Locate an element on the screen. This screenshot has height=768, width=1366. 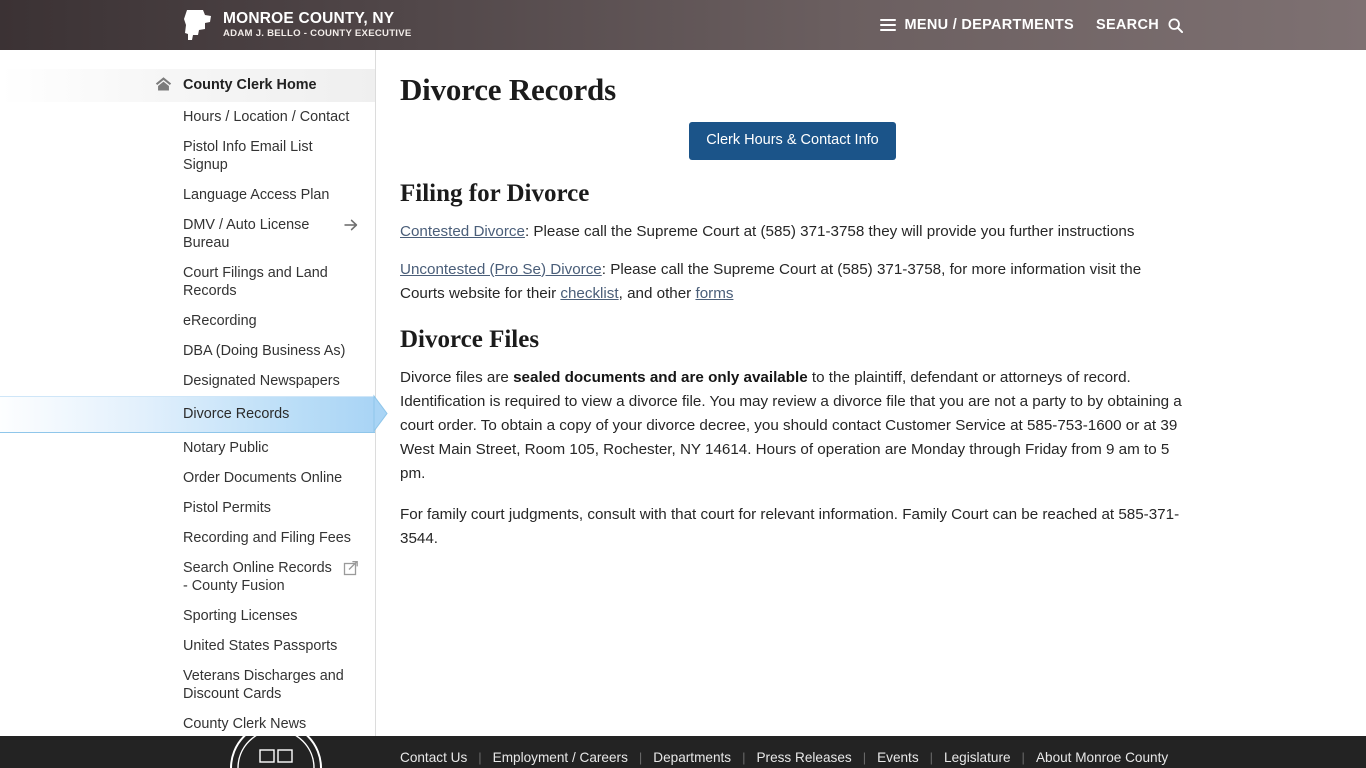
sidebar-item-dmv-auto-license-bureau: DMV / Auto License Bureau is located at coordinates (187, 234).